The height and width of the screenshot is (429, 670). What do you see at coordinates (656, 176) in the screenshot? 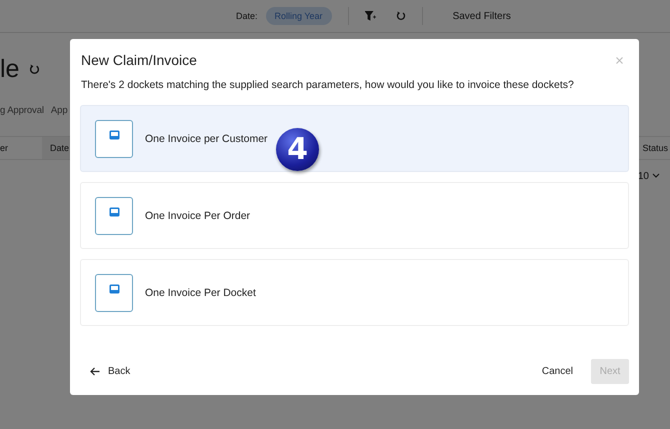
I see `chevron-down-icon` at bounding box center [656, 176].